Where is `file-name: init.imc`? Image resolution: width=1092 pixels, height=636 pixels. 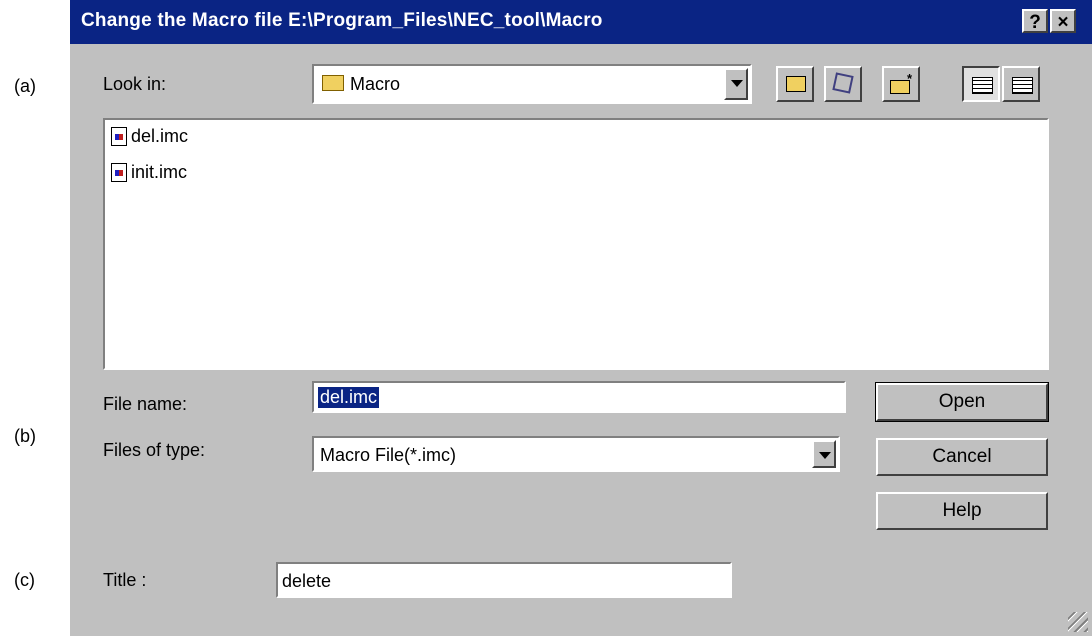
file-name: init.imc is located at coordinates (159, 172).